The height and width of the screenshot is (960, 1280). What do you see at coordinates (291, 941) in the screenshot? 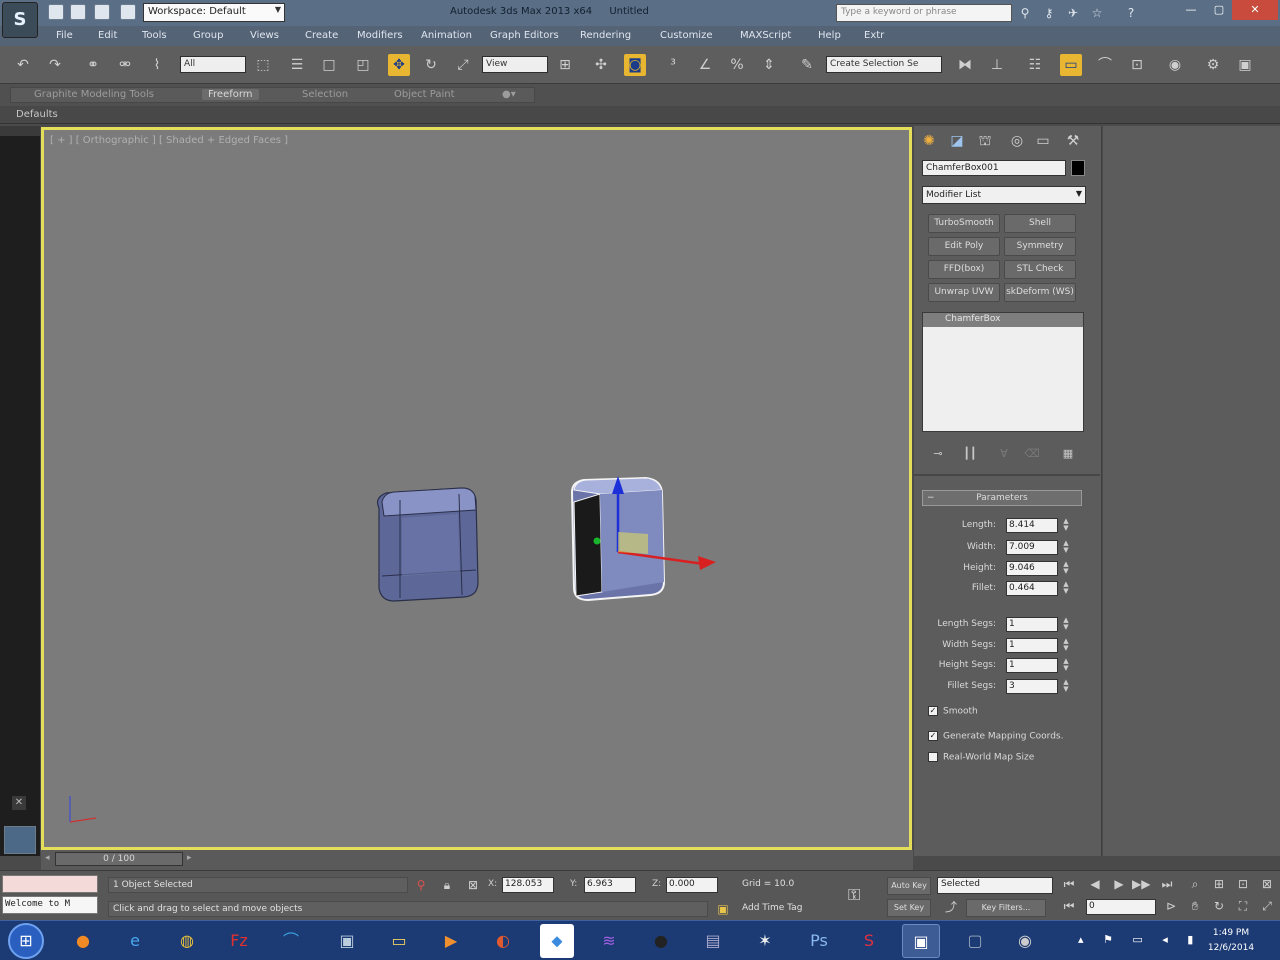
I see `app-arc-icon: ⌒` at bounding box center [291, 941].